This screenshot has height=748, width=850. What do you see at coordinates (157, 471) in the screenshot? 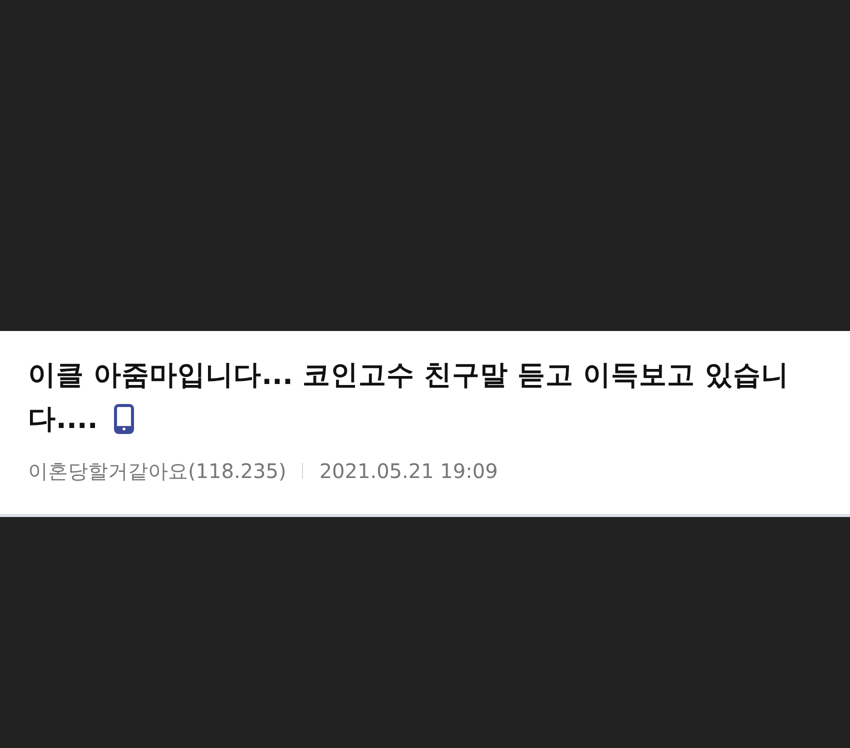
I see `author-name: 이혼당할거같아요(118.235)` at bounding box center [157, 471].